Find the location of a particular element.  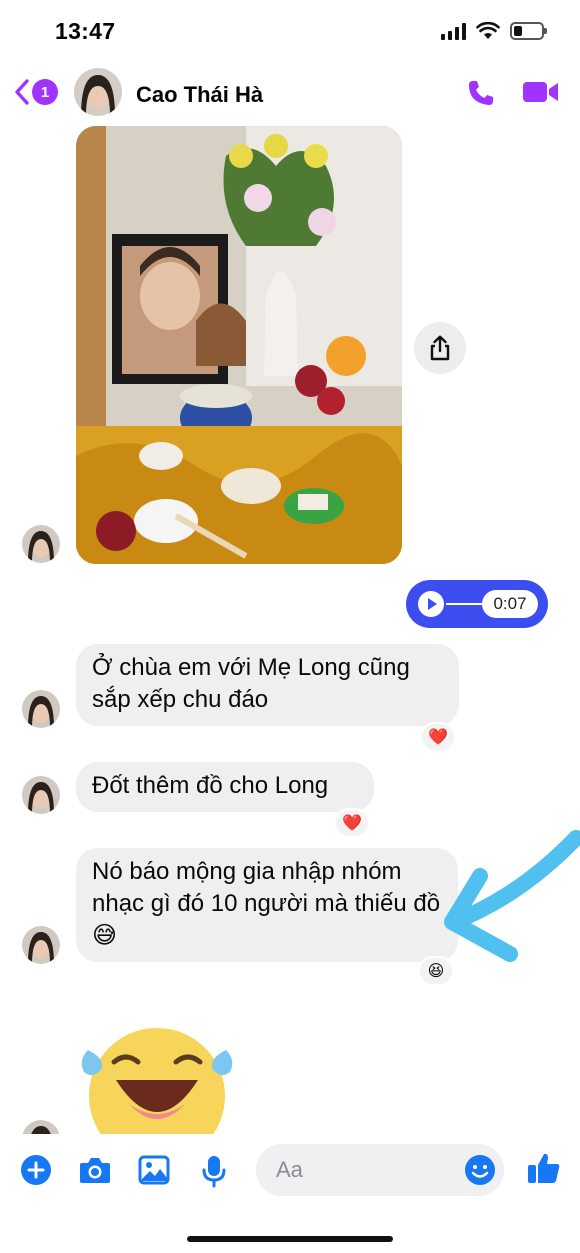

play-icon is located at coordinates (431, 604).